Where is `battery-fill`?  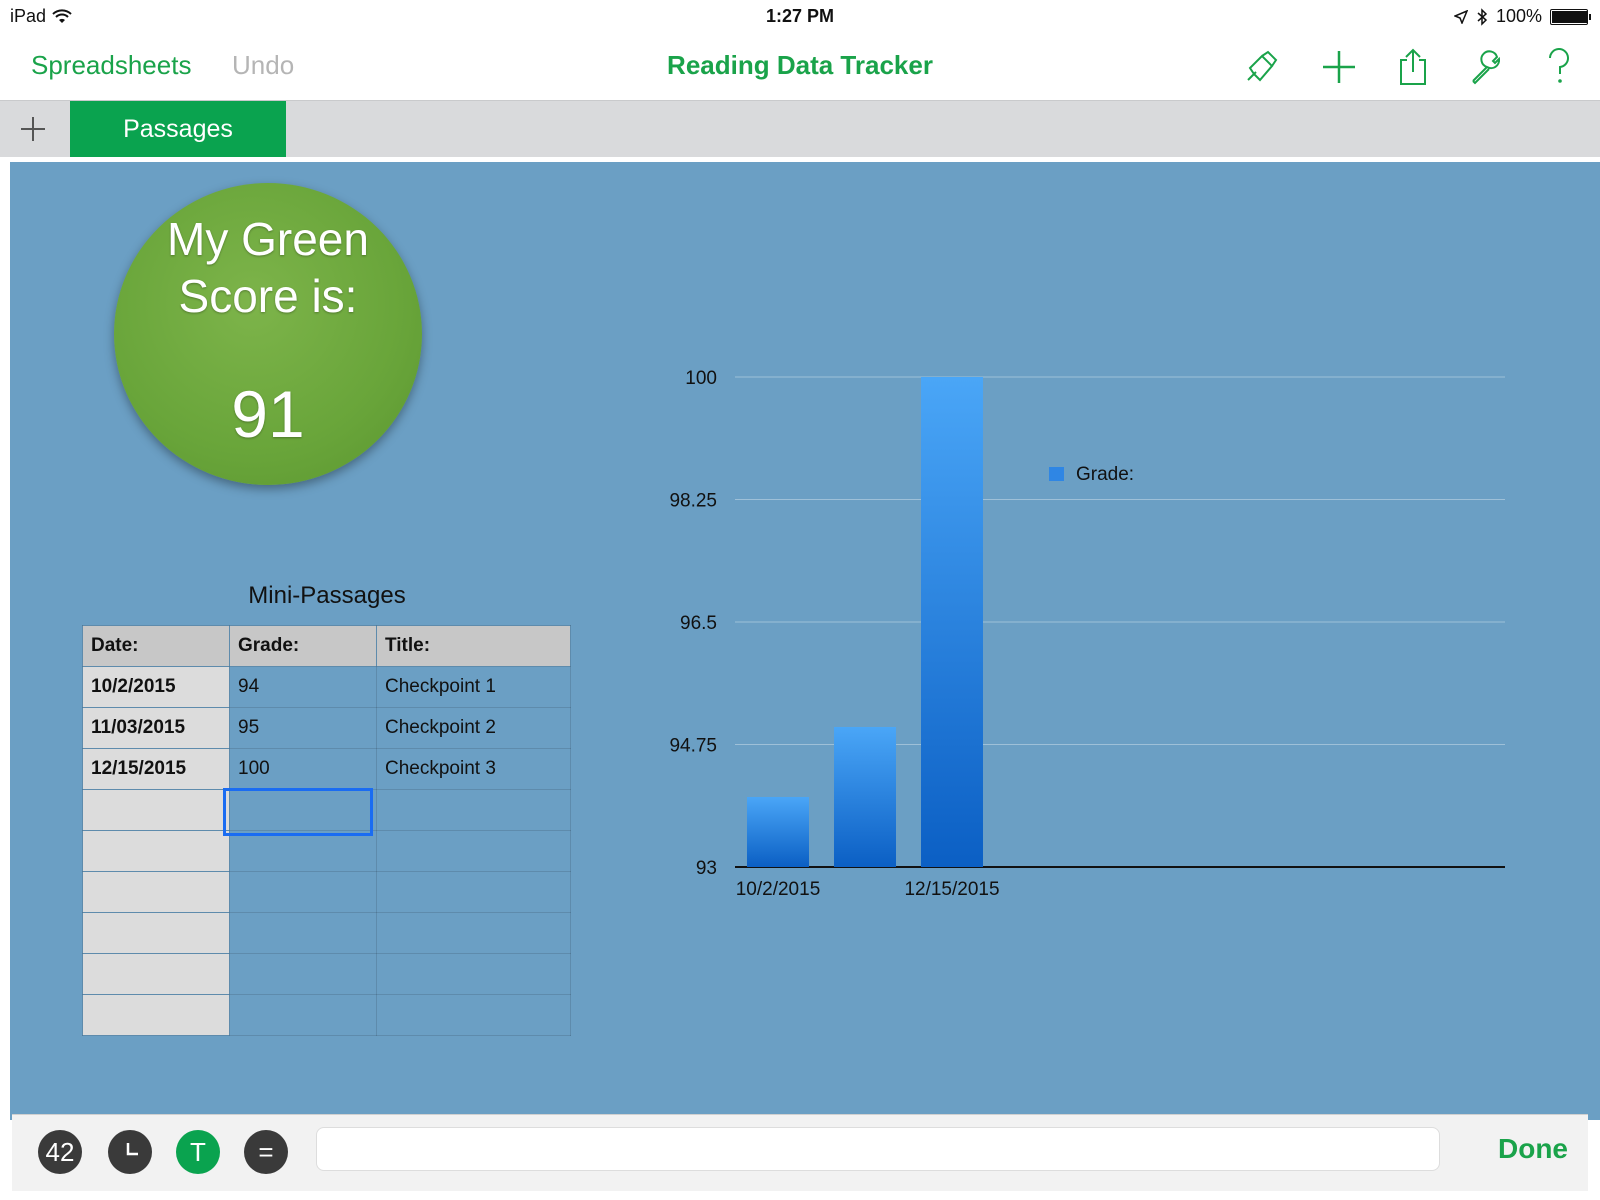 battery-fill is located at coordinates (1570, 16).